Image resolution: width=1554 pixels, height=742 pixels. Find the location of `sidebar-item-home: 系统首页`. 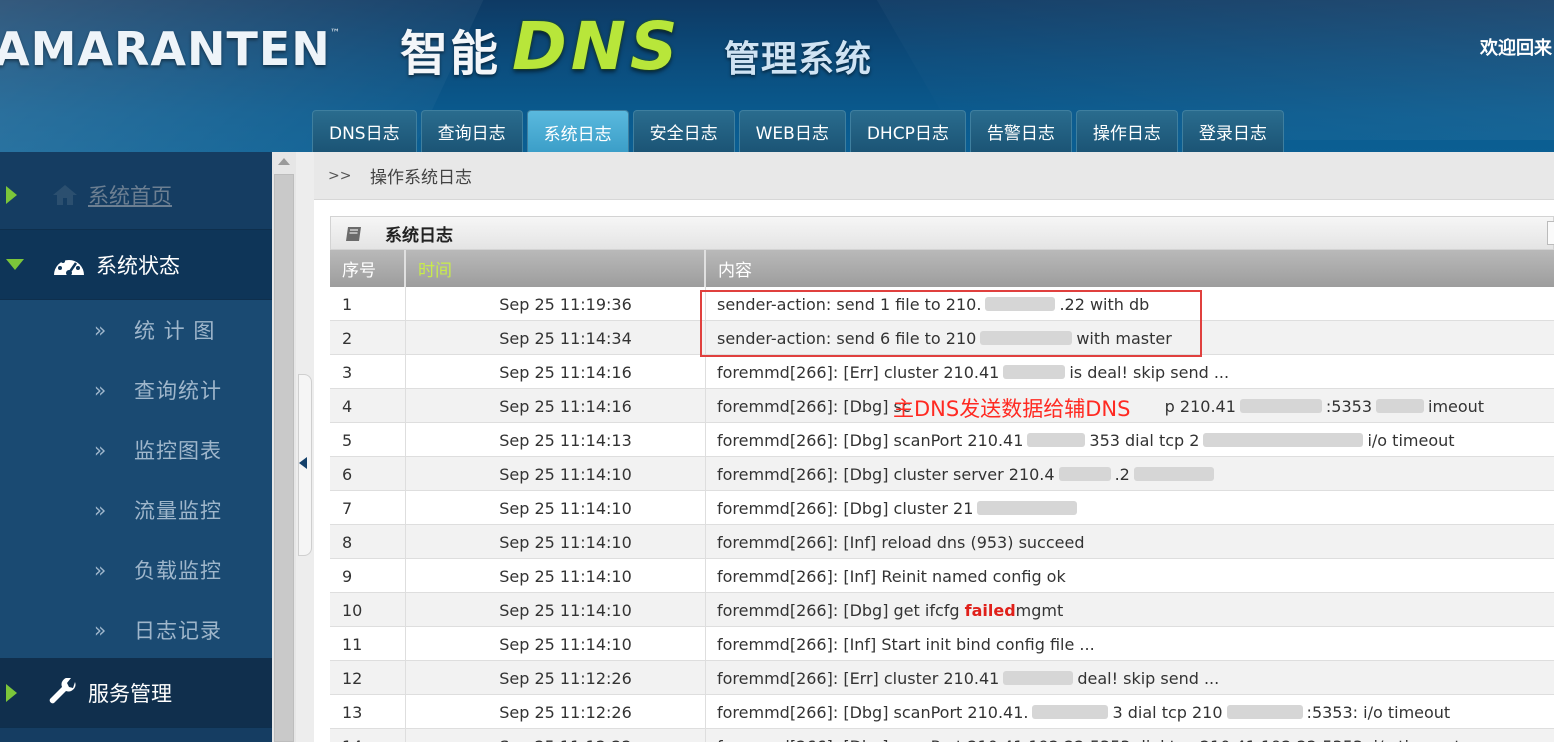

sidebar-item-home: 系统首页 is located at coordinates (136, 195).